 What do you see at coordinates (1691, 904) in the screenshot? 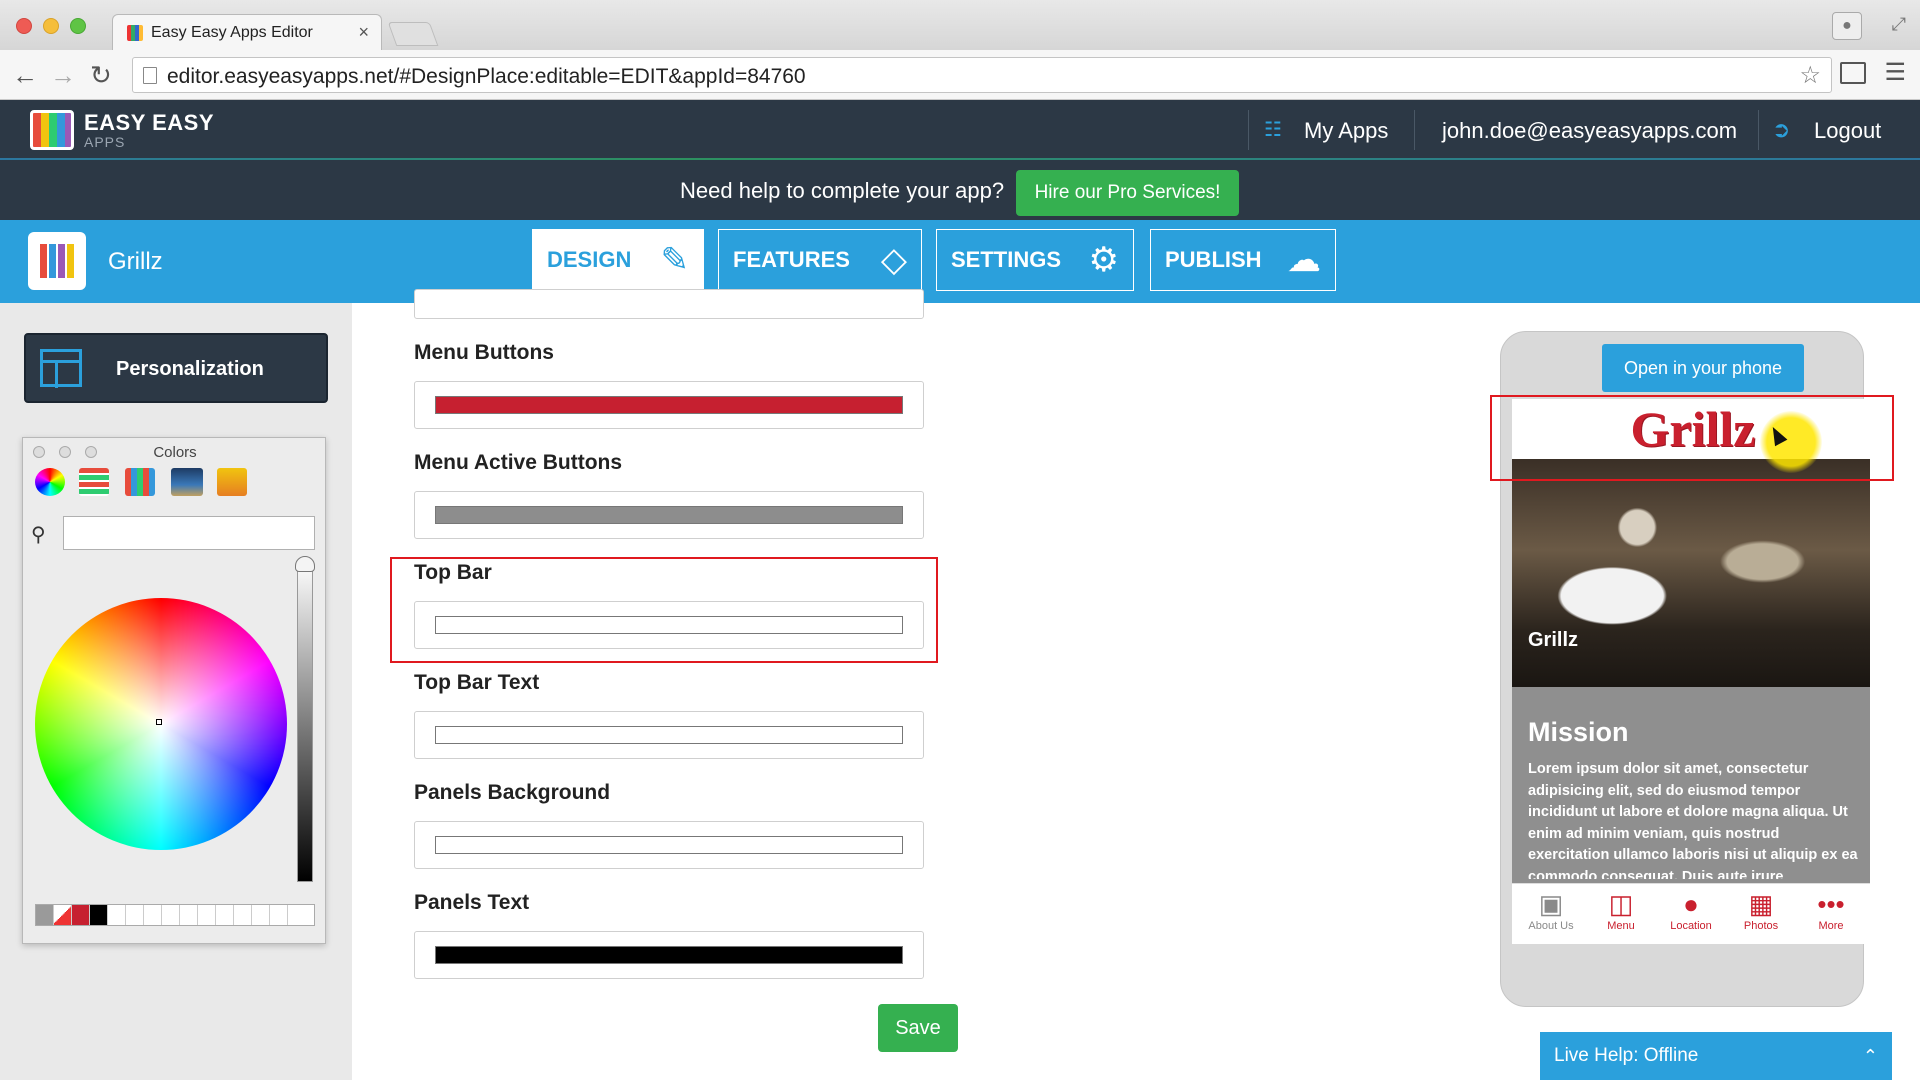
I see `map-pin-icon: ●` at bounding box center [1691, 904].